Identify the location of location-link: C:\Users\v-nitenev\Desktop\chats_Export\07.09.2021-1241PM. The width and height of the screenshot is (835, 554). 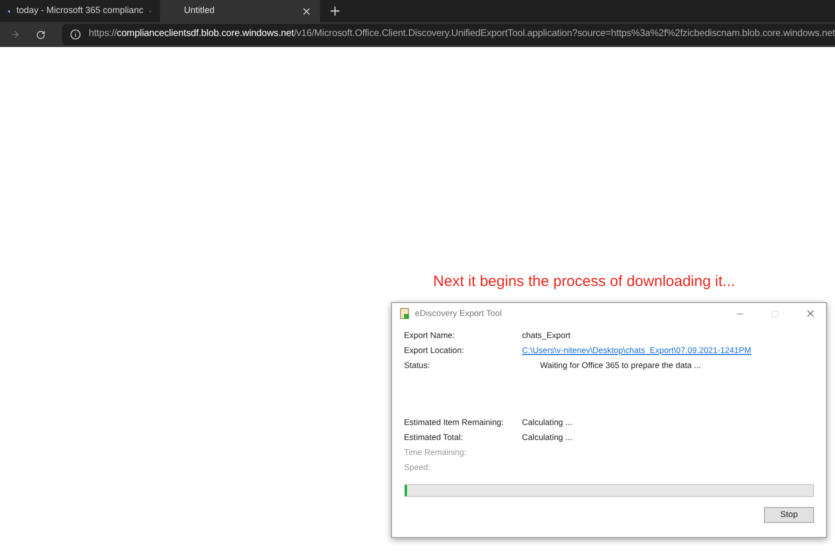
(637, 350).